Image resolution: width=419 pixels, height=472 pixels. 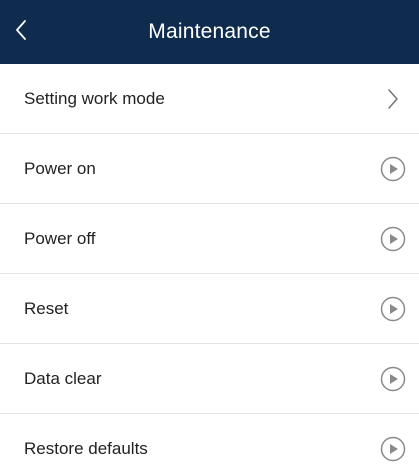 I want to click on app-header: Maintenance, so click(x=209, y=32).